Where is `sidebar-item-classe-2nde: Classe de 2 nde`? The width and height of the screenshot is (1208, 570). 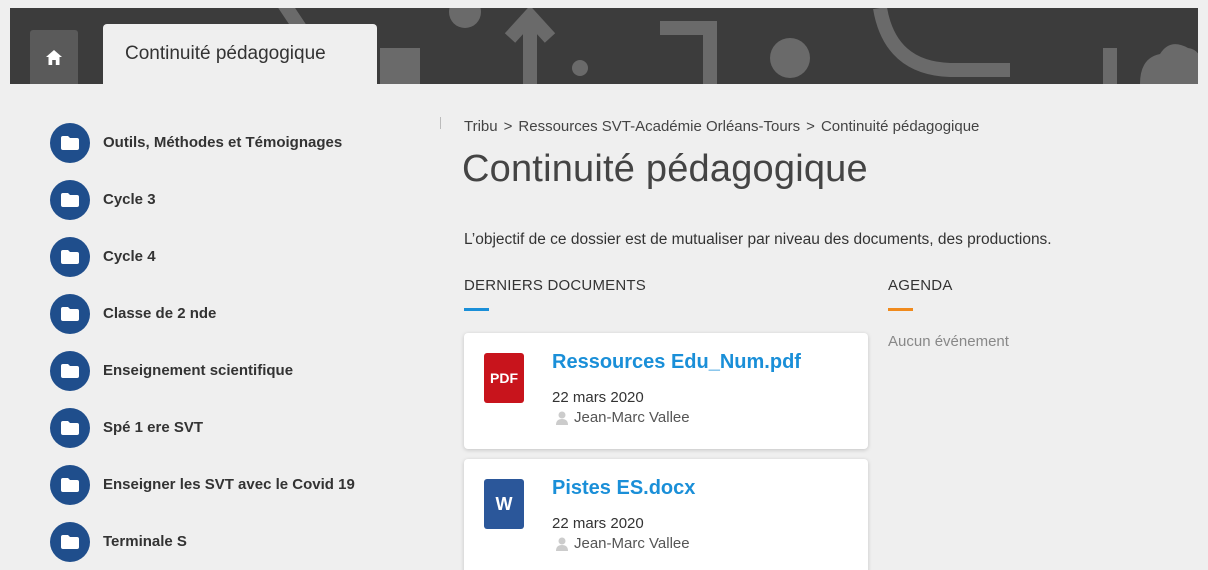 sidebar-item-classe-2nde: Classe de 2 nde is located at coordinates (240, 313).